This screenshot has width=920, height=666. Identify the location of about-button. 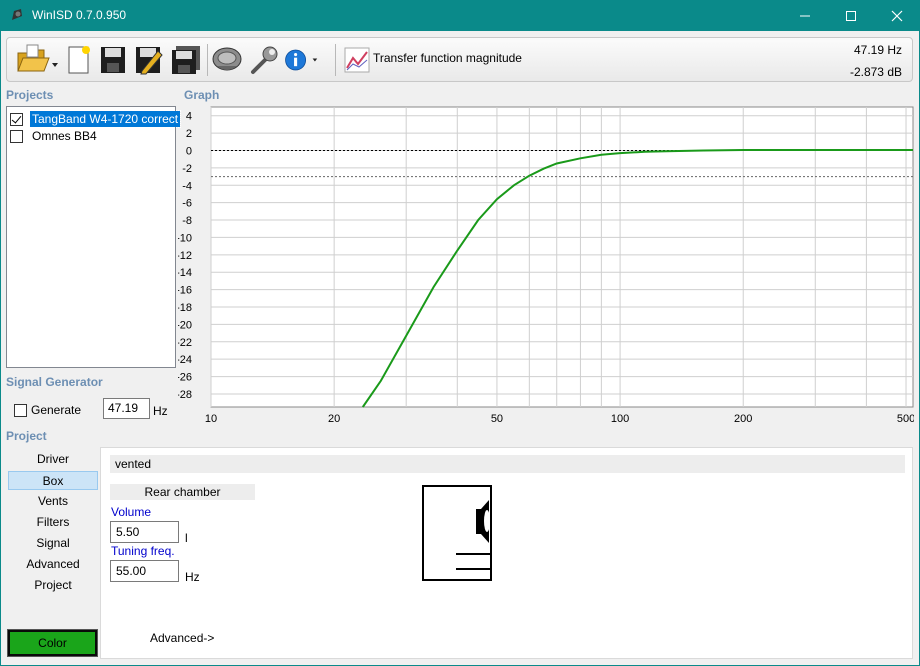
(301, 60).